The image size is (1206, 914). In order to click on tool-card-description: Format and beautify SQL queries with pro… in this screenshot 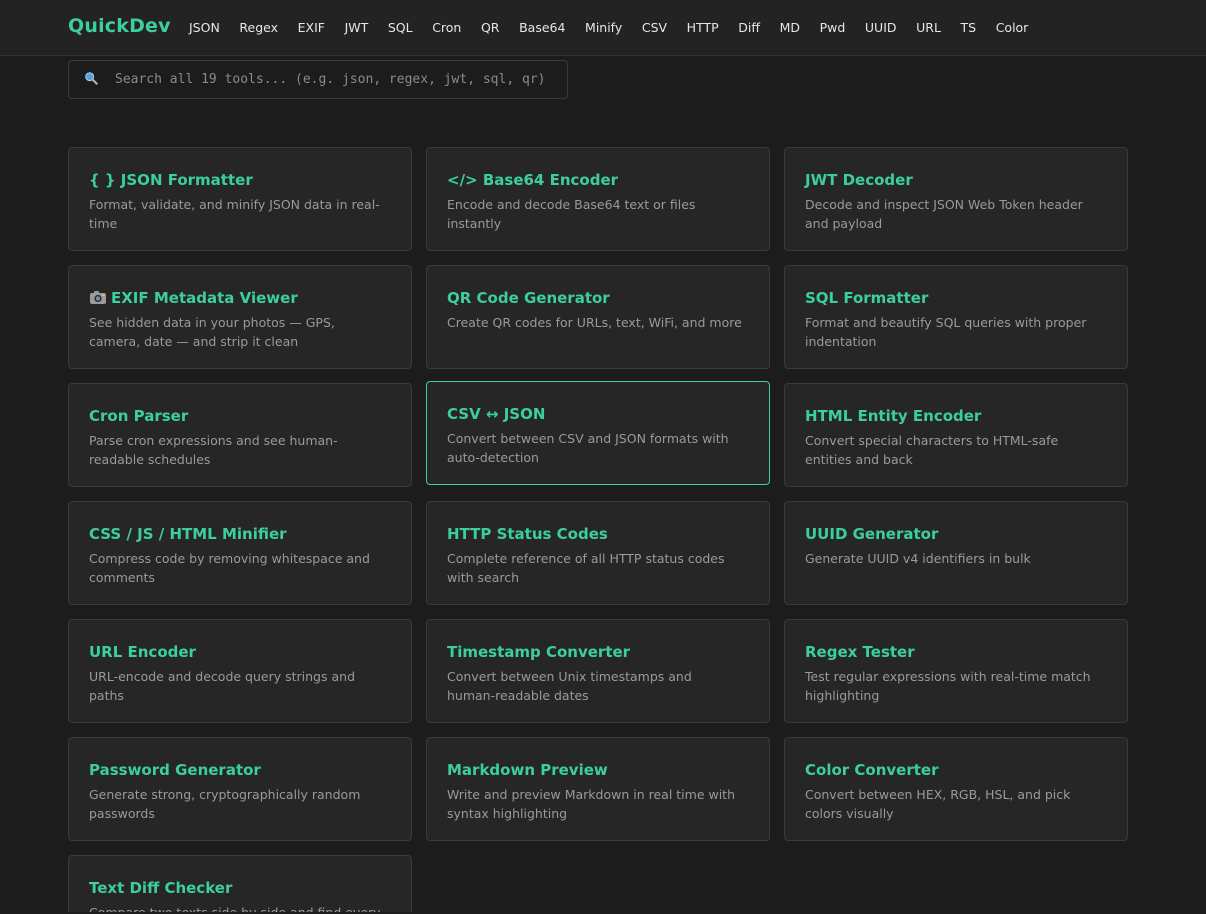, I will do `click(946, 332)`.